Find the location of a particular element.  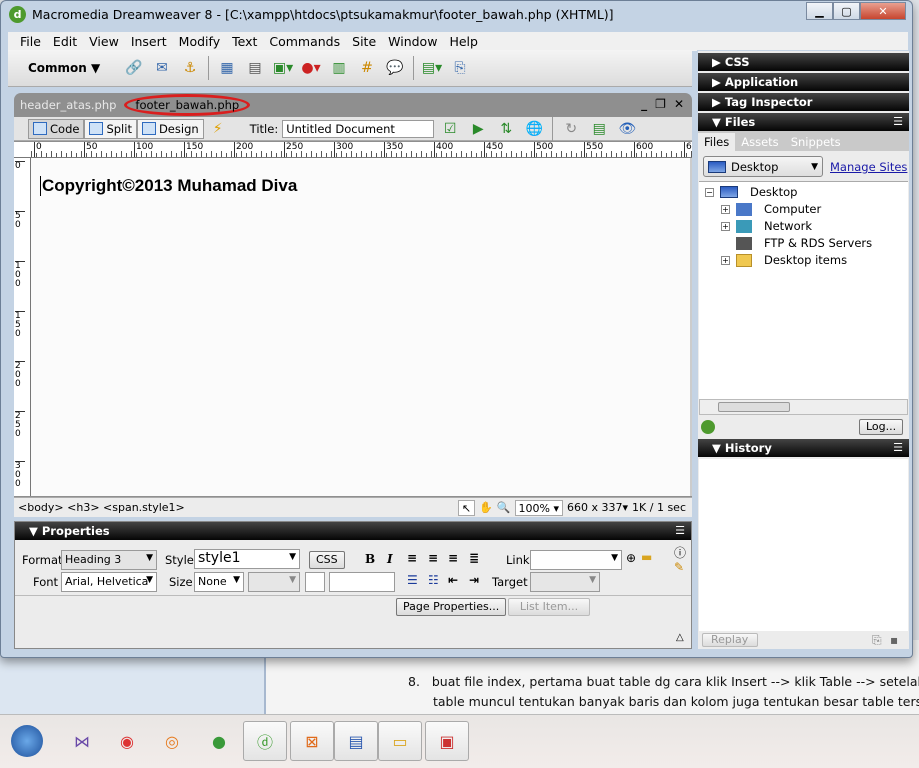

tree-item-ftp-rds: FTP & RDS Servers is located at coordinates (804, 243).